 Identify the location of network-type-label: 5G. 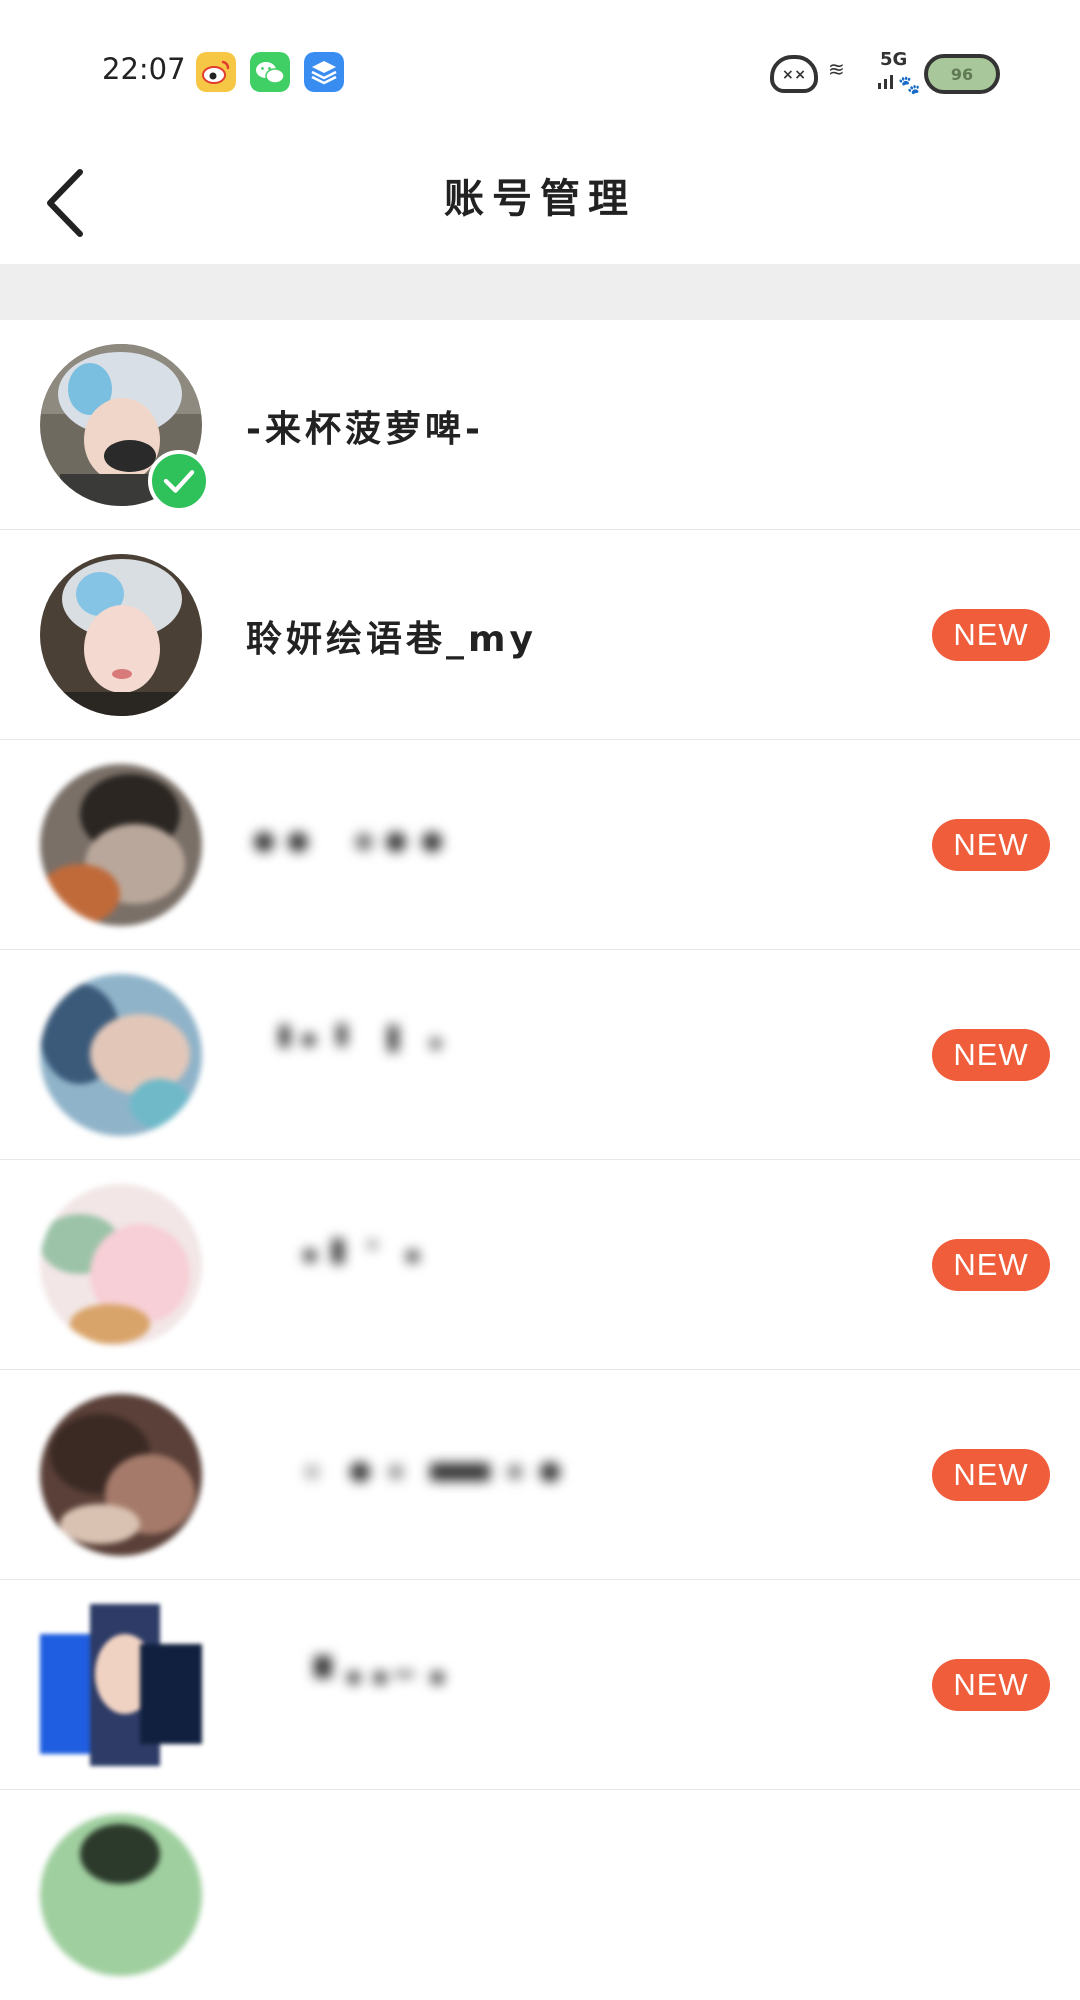
(894, 59).